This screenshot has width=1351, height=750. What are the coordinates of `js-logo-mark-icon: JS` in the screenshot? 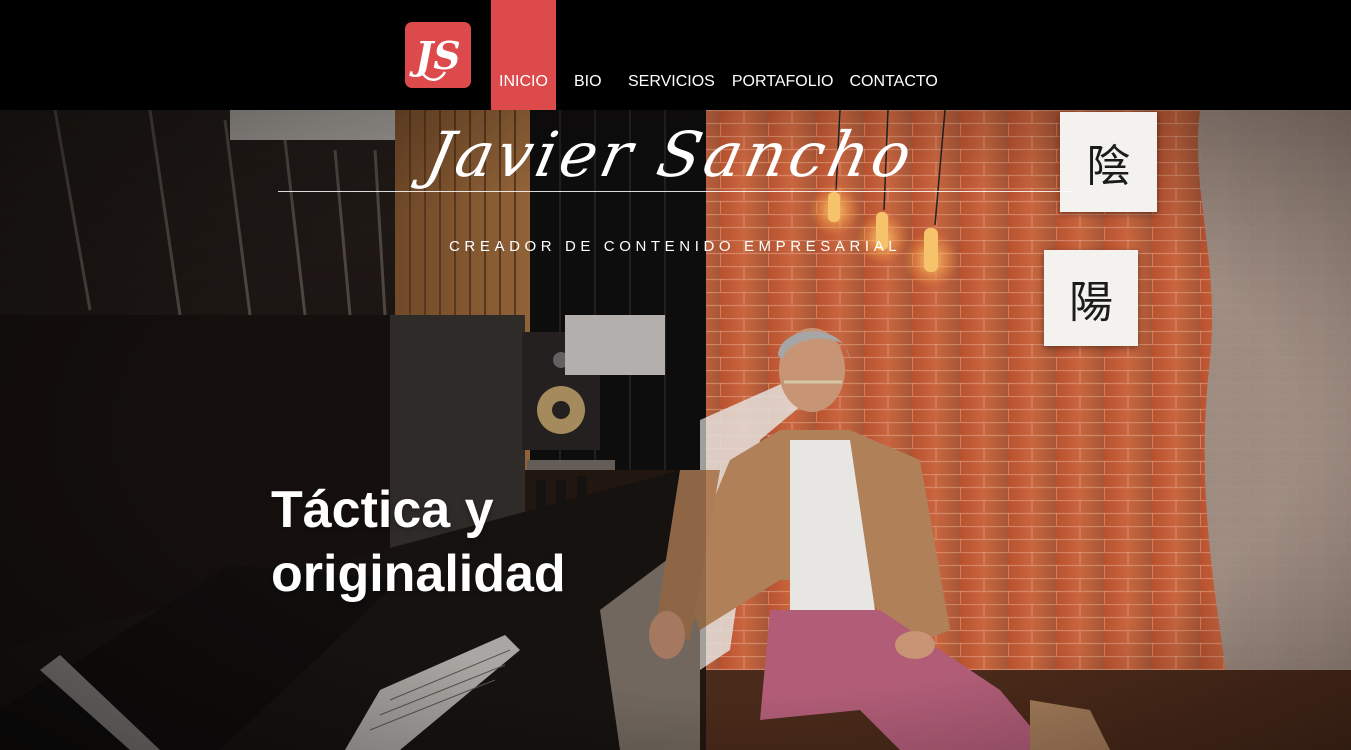 It's located at (435, 57).